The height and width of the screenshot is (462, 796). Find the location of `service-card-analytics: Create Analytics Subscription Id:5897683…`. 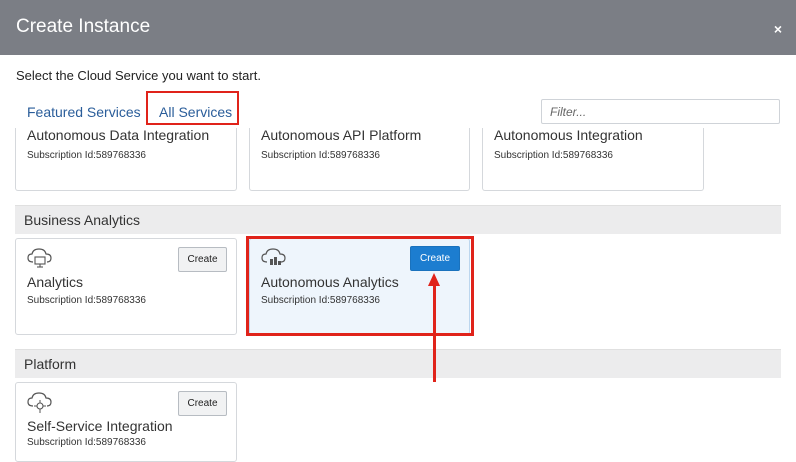

service-card-analytics: Create Analytics Subscription Id:5897683… is located at coordinates (126, 286).